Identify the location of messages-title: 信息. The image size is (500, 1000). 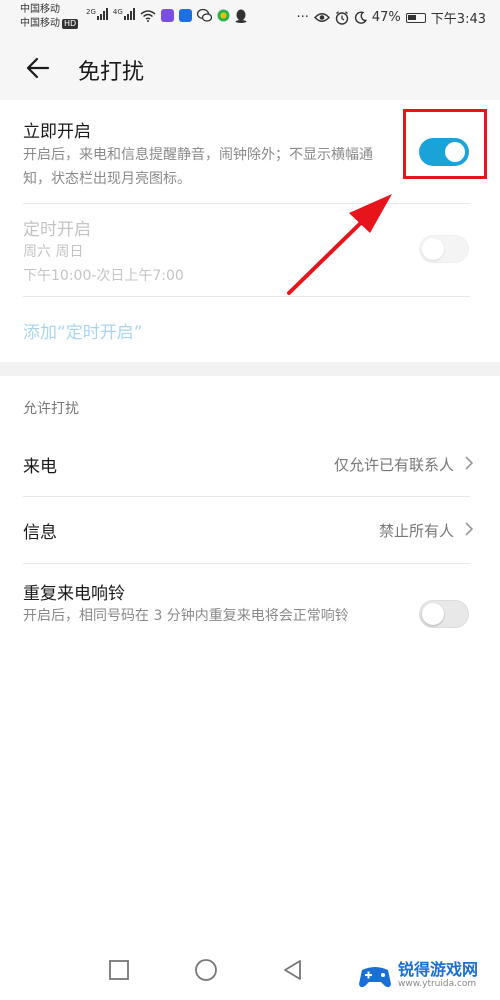
(40, 533).